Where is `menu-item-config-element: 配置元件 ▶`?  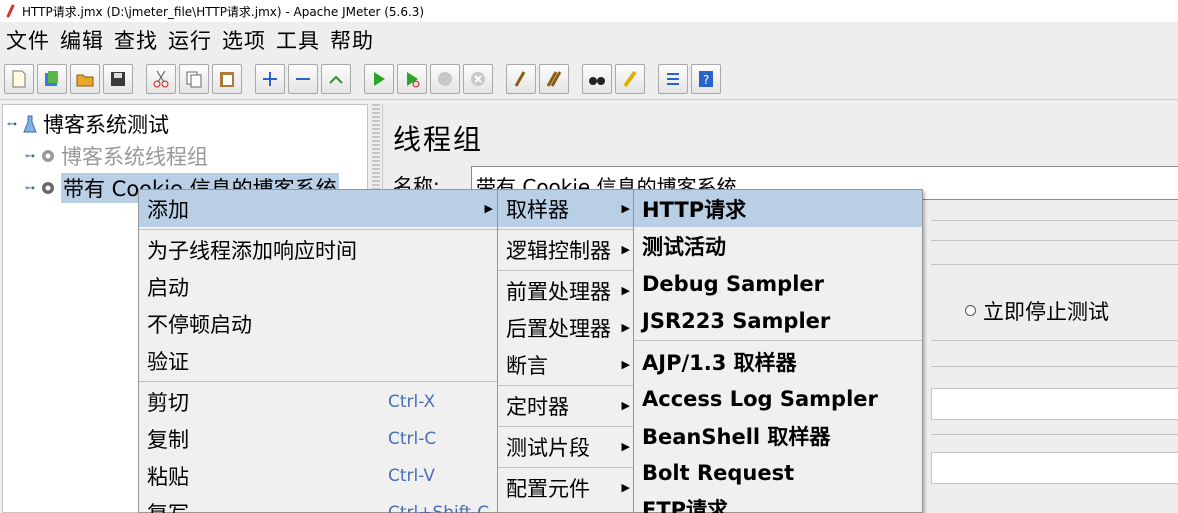
menu-item-config-element: 配置元件 ▶ is located at coordinates (566, 487).